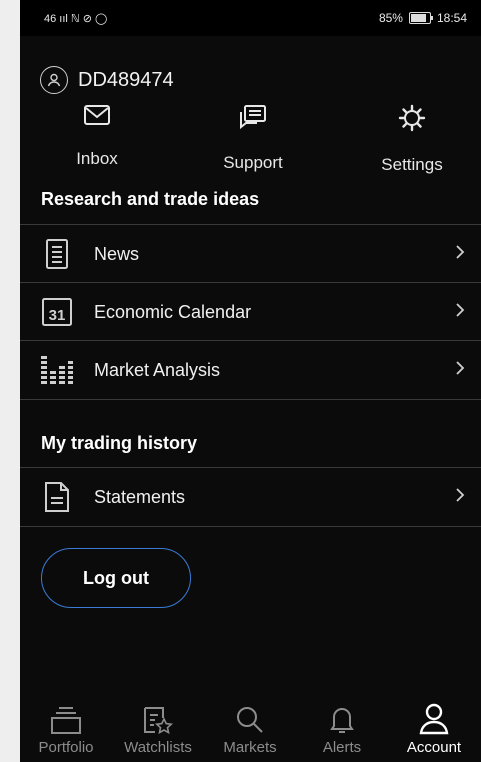 The height and width of the screenshot is (762, 481). Describe the element at coordinates (253, 162) in the screenshot. I see `support-label: Support` at that location.